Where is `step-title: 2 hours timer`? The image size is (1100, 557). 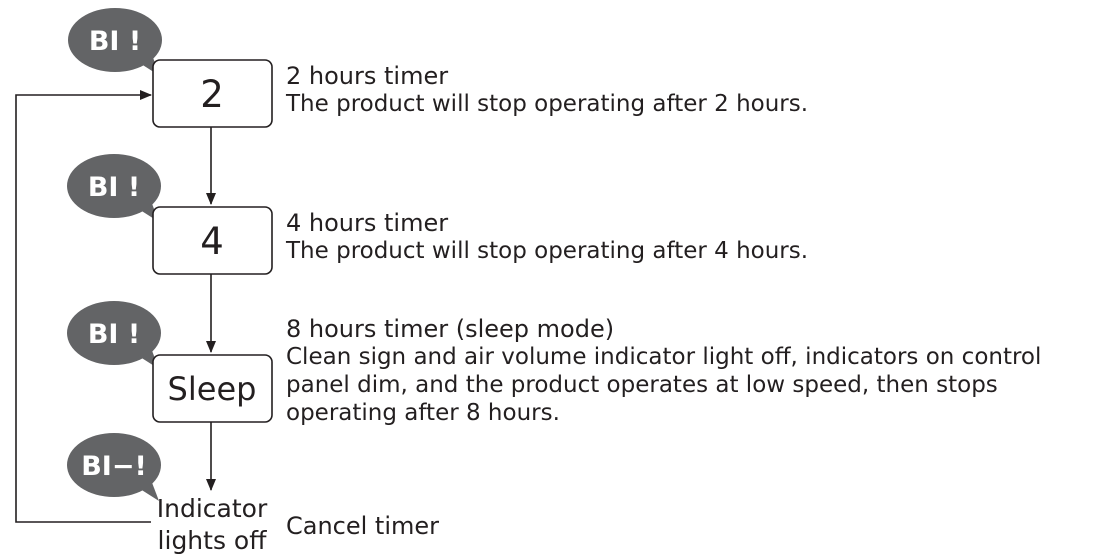
step-title: 2 hours timer is located at coordinates (367, 76).